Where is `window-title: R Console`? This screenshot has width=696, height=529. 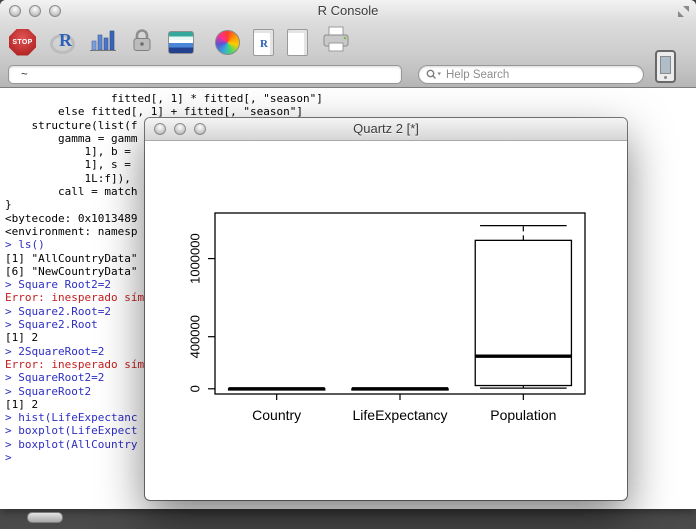 window-title: R Console is located at coordinates (348, 10).